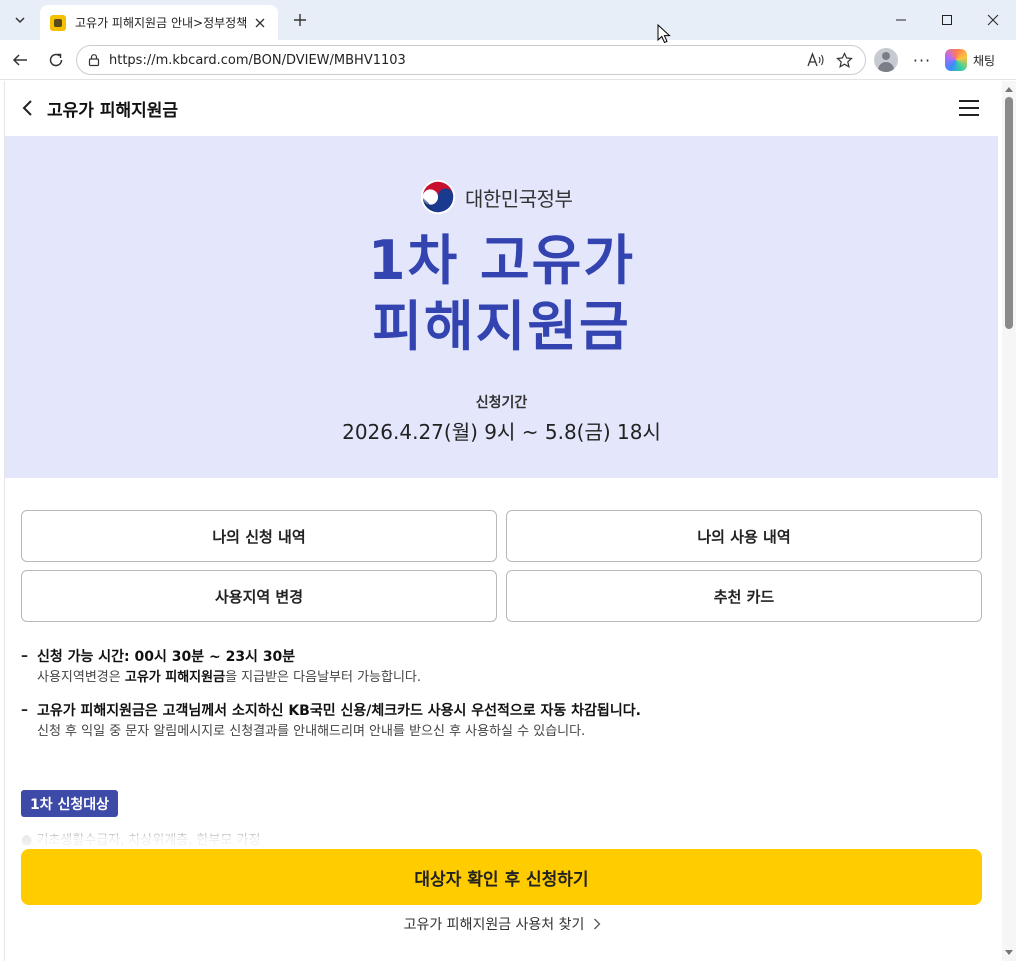 This screenshot has width=1016, height=961. I want to click on my-usage-button: 나의 사용 내역, so click(744, 536).